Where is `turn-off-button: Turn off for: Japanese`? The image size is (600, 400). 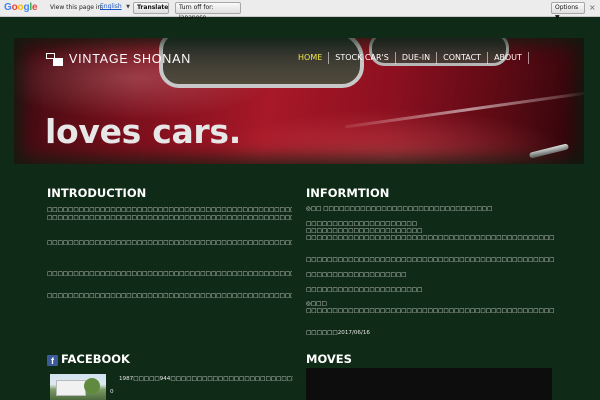
turn-off-button: Turn off for: Japanese is located at coordinates (208, 11).